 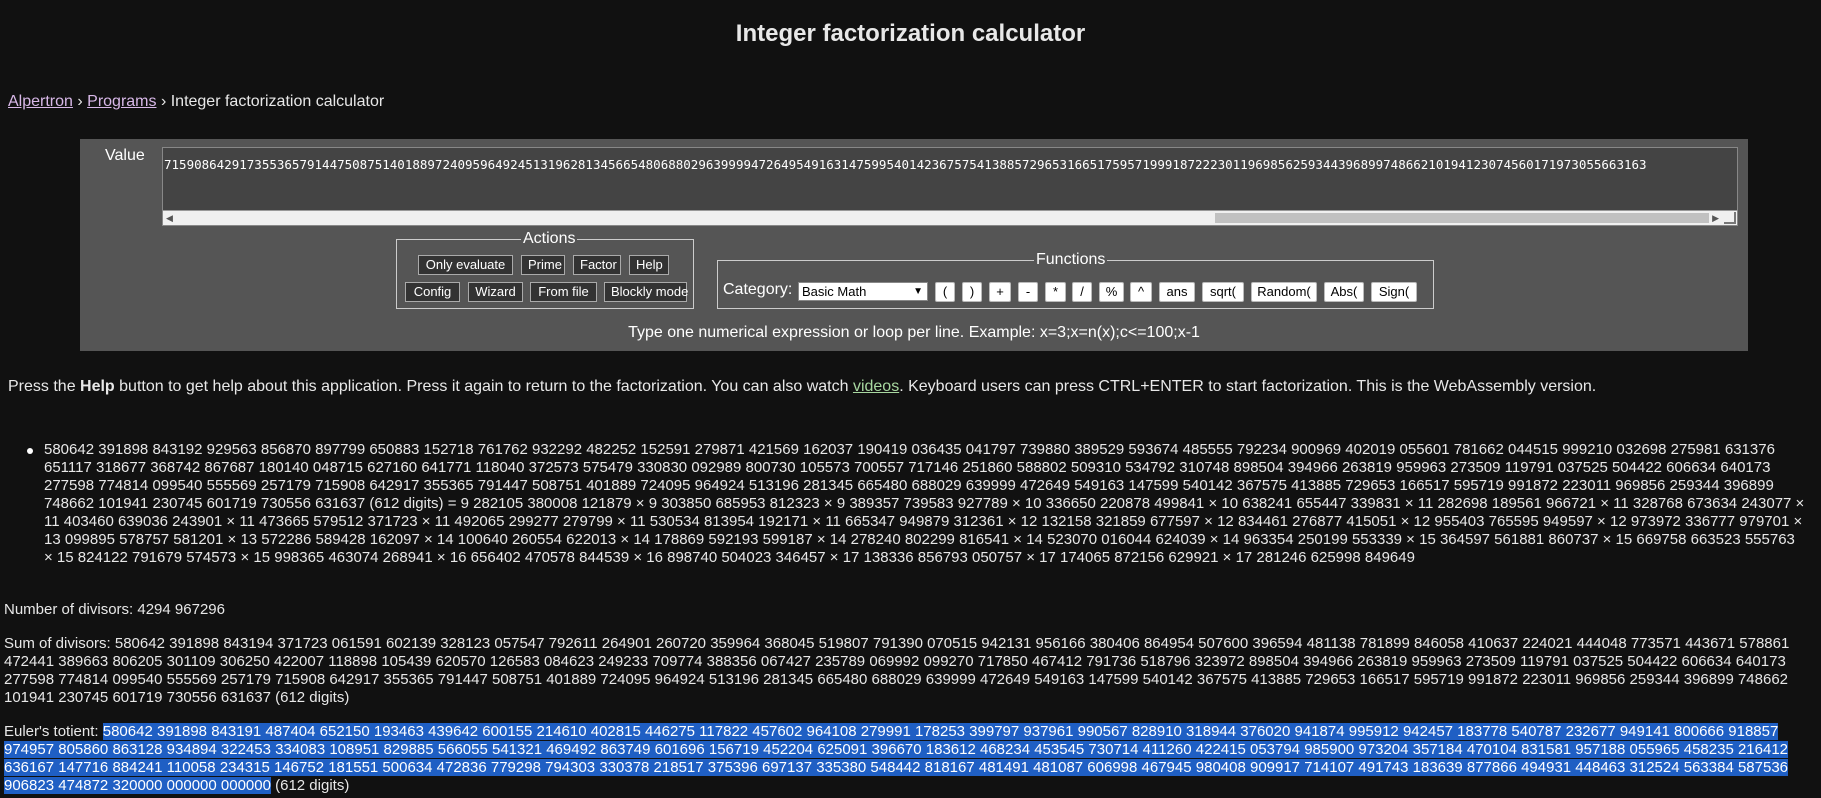 I want to click on divide-button: /, so click(x=1082, y=292).